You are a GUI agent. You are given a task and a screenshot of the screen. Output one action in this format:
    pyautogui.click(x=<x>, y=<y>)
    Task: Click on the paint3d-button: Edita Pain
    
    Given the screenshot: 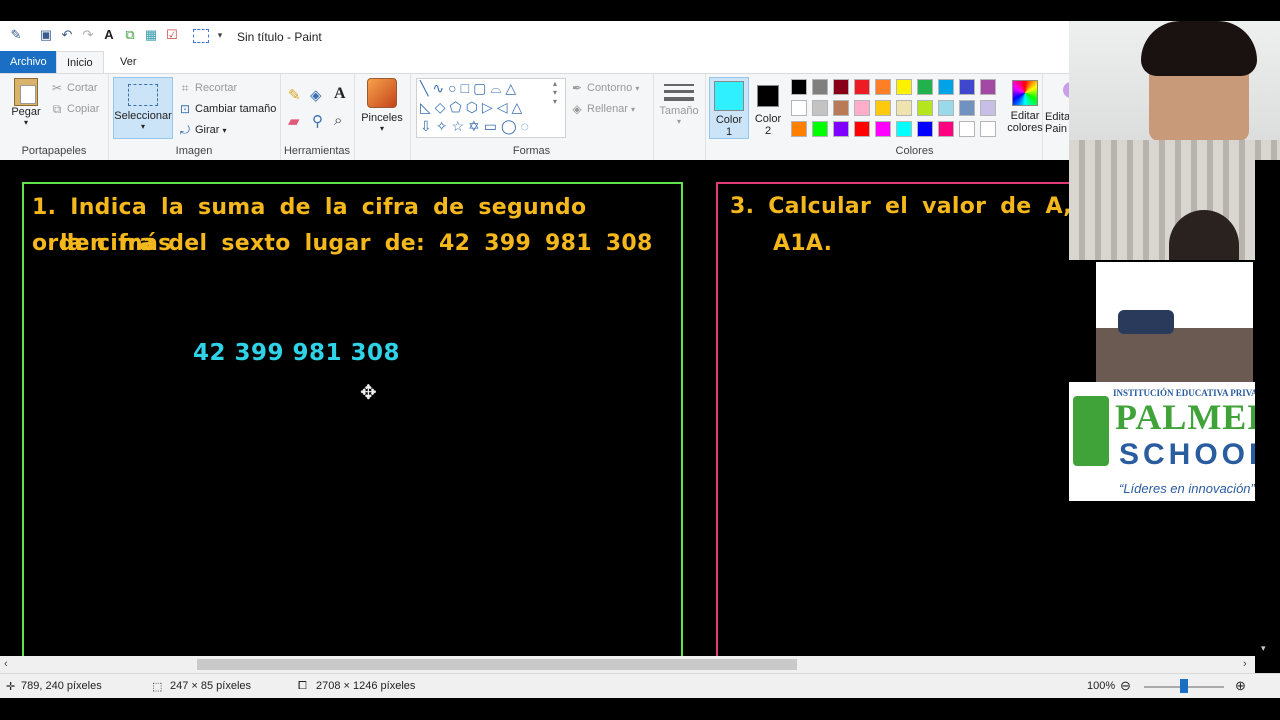 What is the action you would take?
    pyautogui.click(x=1057, y=108)
    